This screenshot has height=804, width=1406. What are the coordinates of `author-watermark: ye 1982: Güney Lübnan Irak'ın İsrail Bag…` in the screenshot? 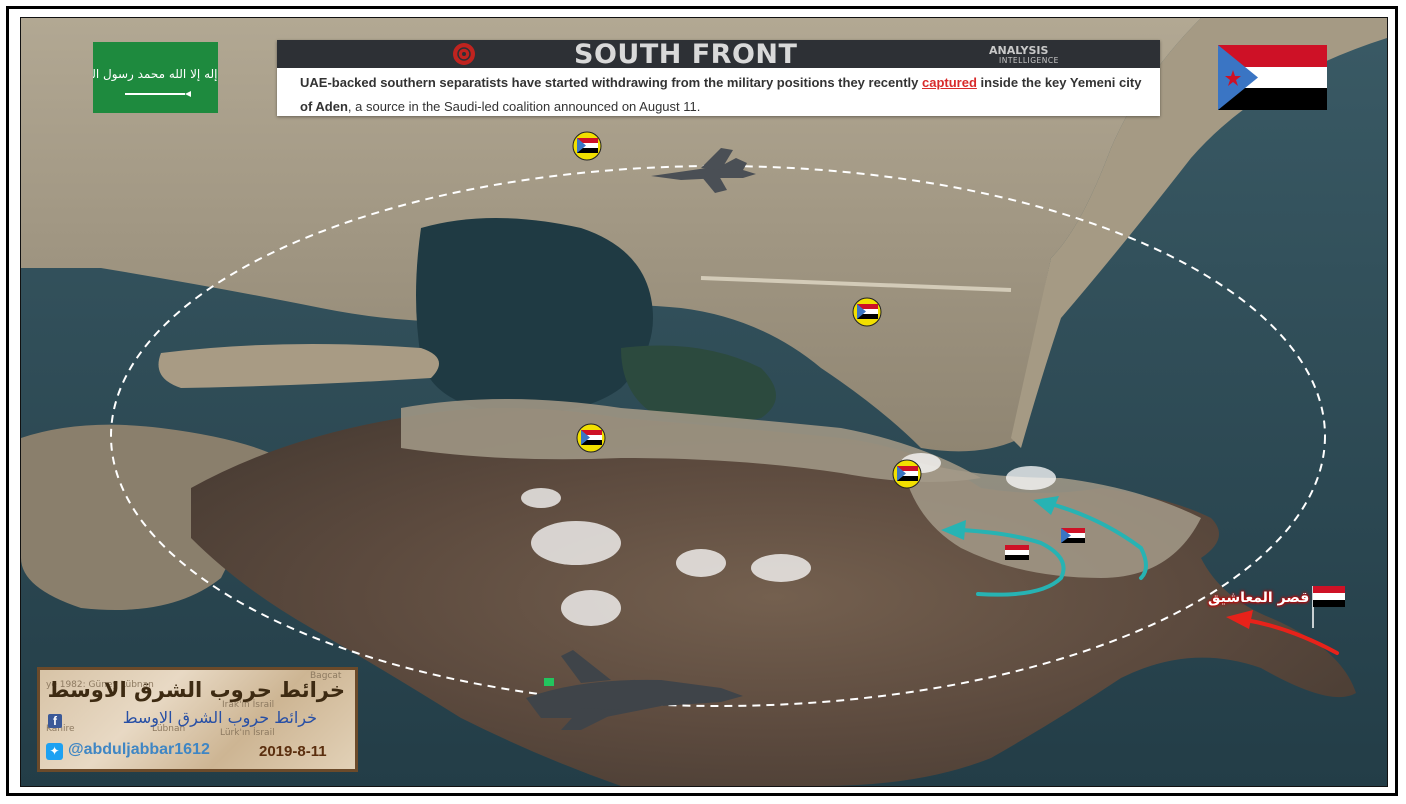 It's located at (197, 719).